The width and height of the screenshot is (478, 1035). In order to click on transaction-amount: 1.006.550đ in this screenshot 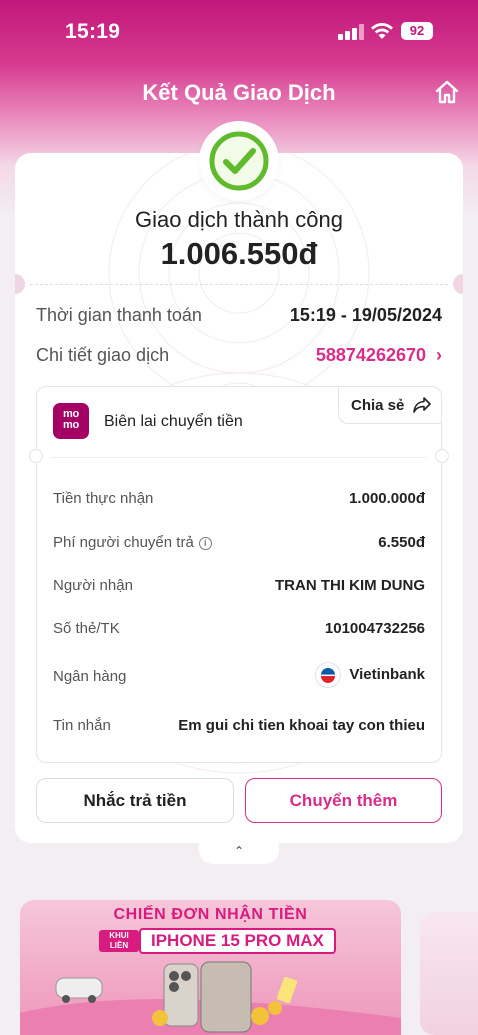, I will do `click(239, 253)`.